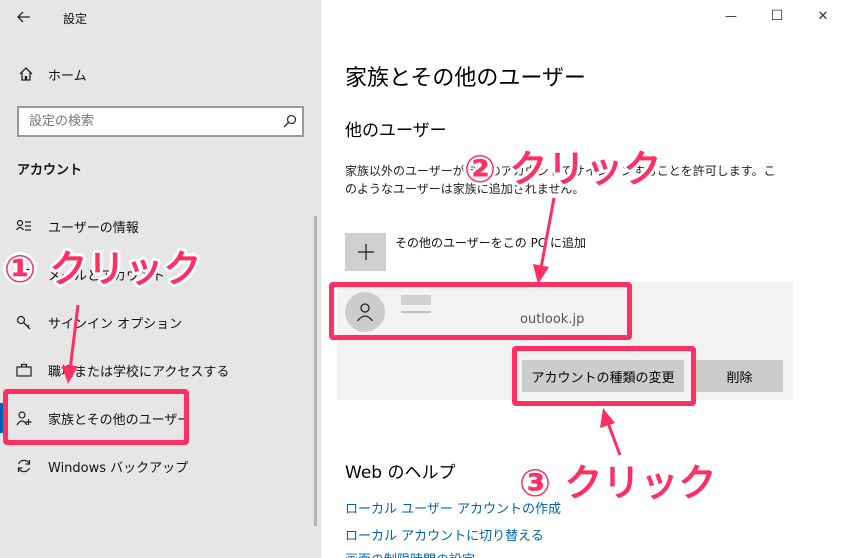 The width and height of the screenshot is (847, 558). I want to click on minimize-icon: —, so click(731, 16).